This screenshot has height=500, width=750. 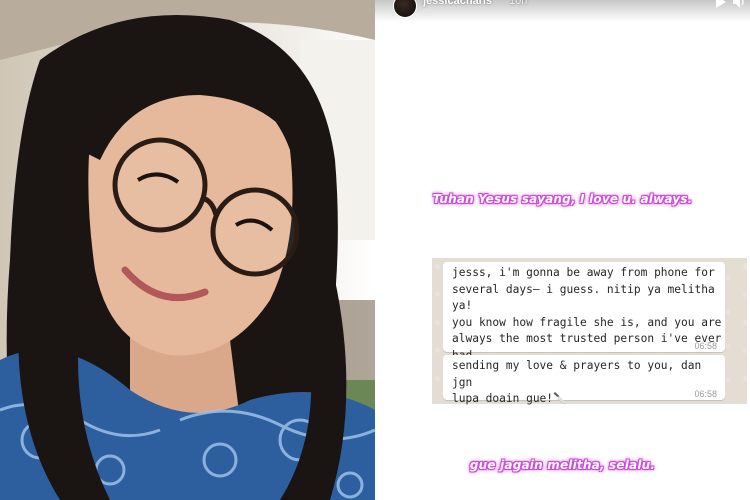 What do you see at coordinates (562, 465) in the screenshot?
I see `story-caption-bottom: gue jagain melitha, selalu.` at bounding box center [562, 465].